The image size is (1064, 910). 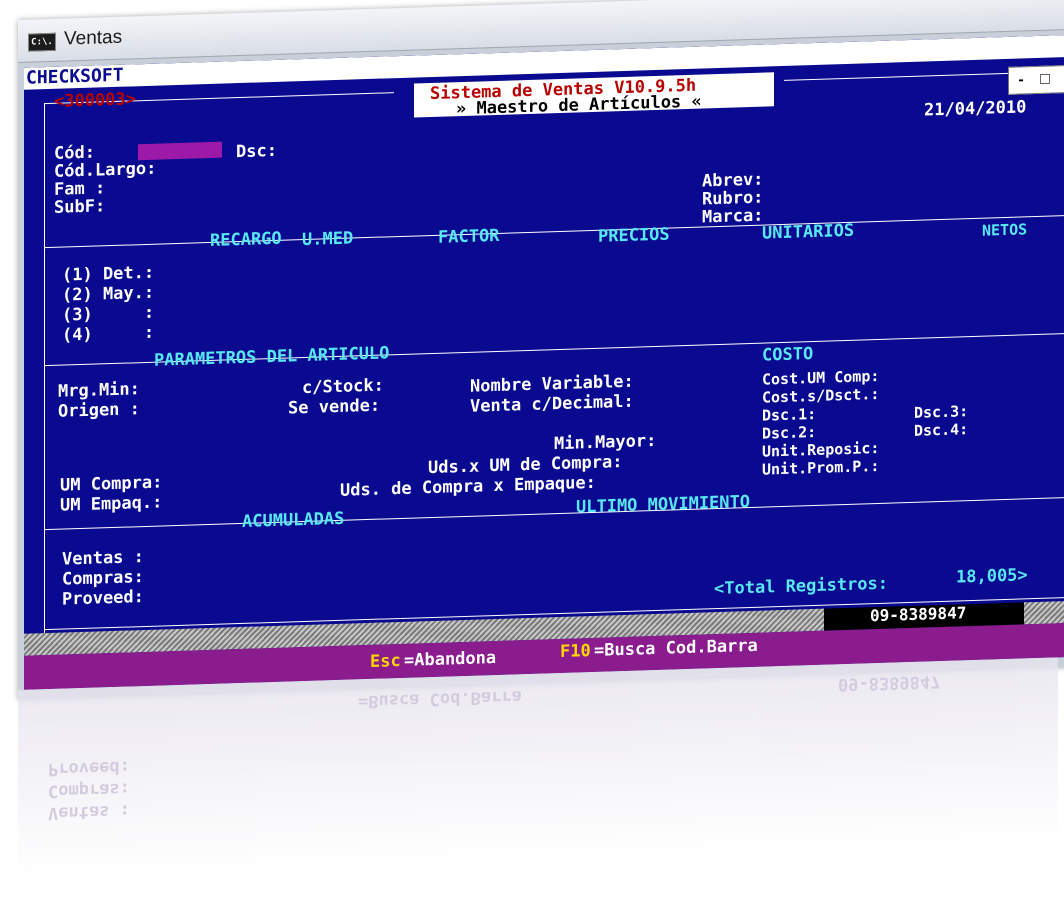 I want to click on reflection-phone: 09-8389847, so click(x=889, y=683).